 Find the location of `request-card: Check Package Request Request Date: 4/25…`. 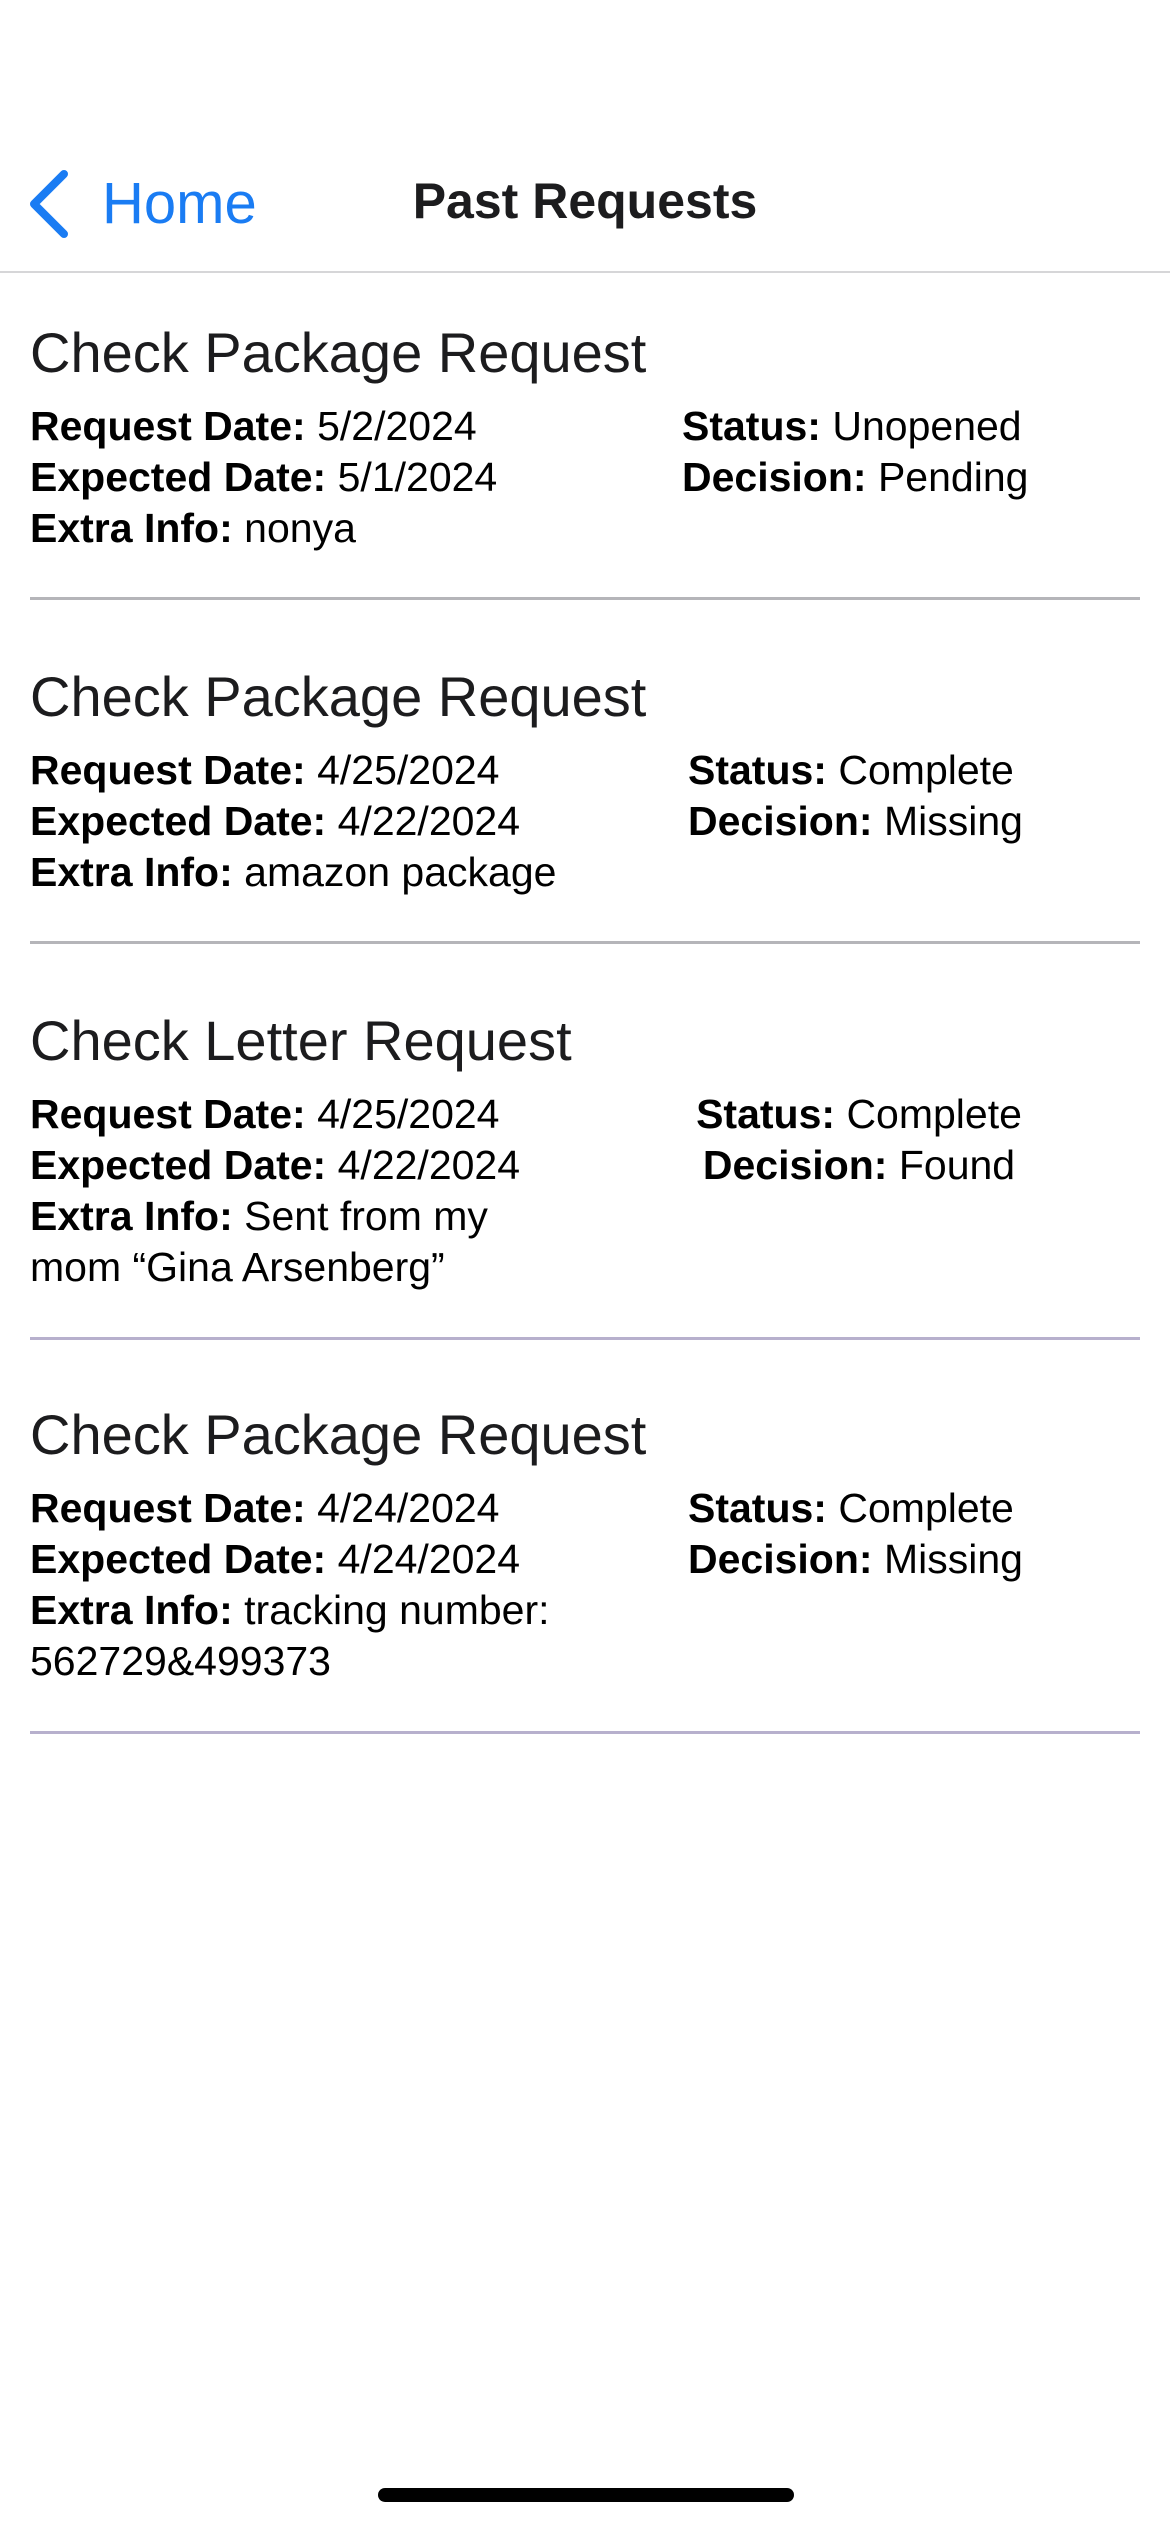

request-card: Check Package Request Request Date: 4/25… is located at coordinates (585, 782).